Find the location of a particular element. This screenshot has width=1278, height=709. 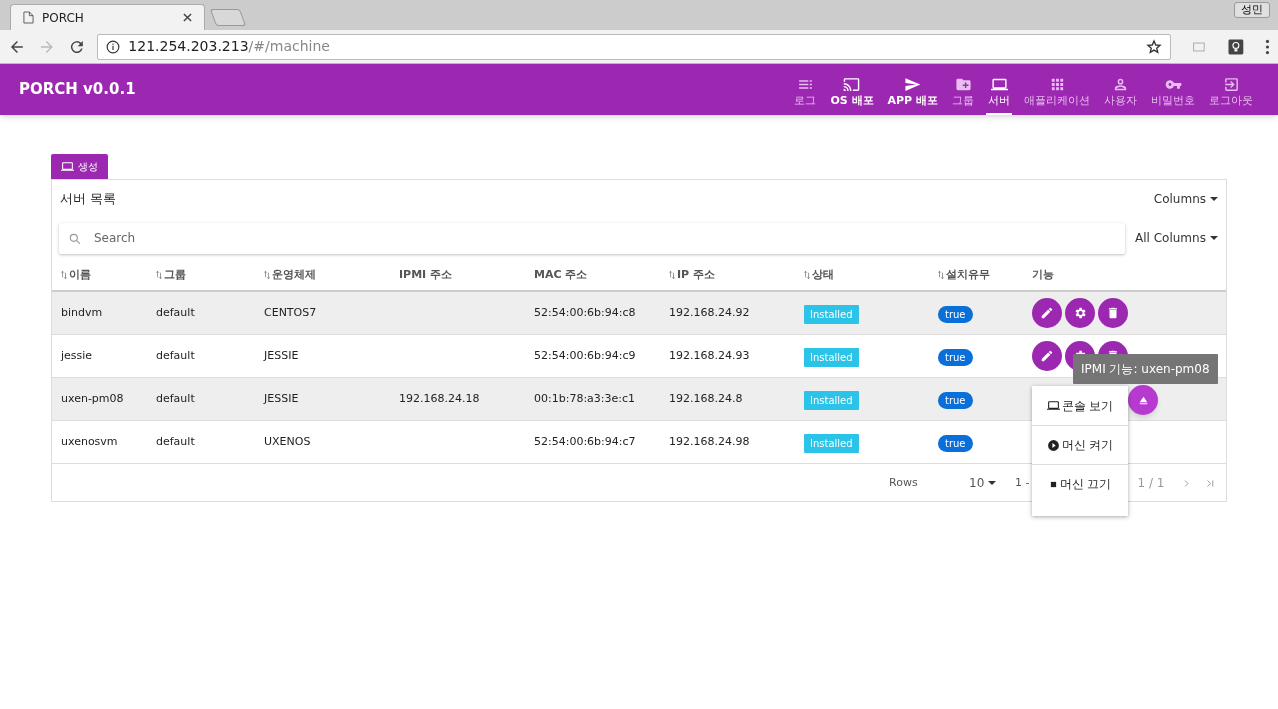

page-text: 1 / 1 is located at coordinates (1151, 483).